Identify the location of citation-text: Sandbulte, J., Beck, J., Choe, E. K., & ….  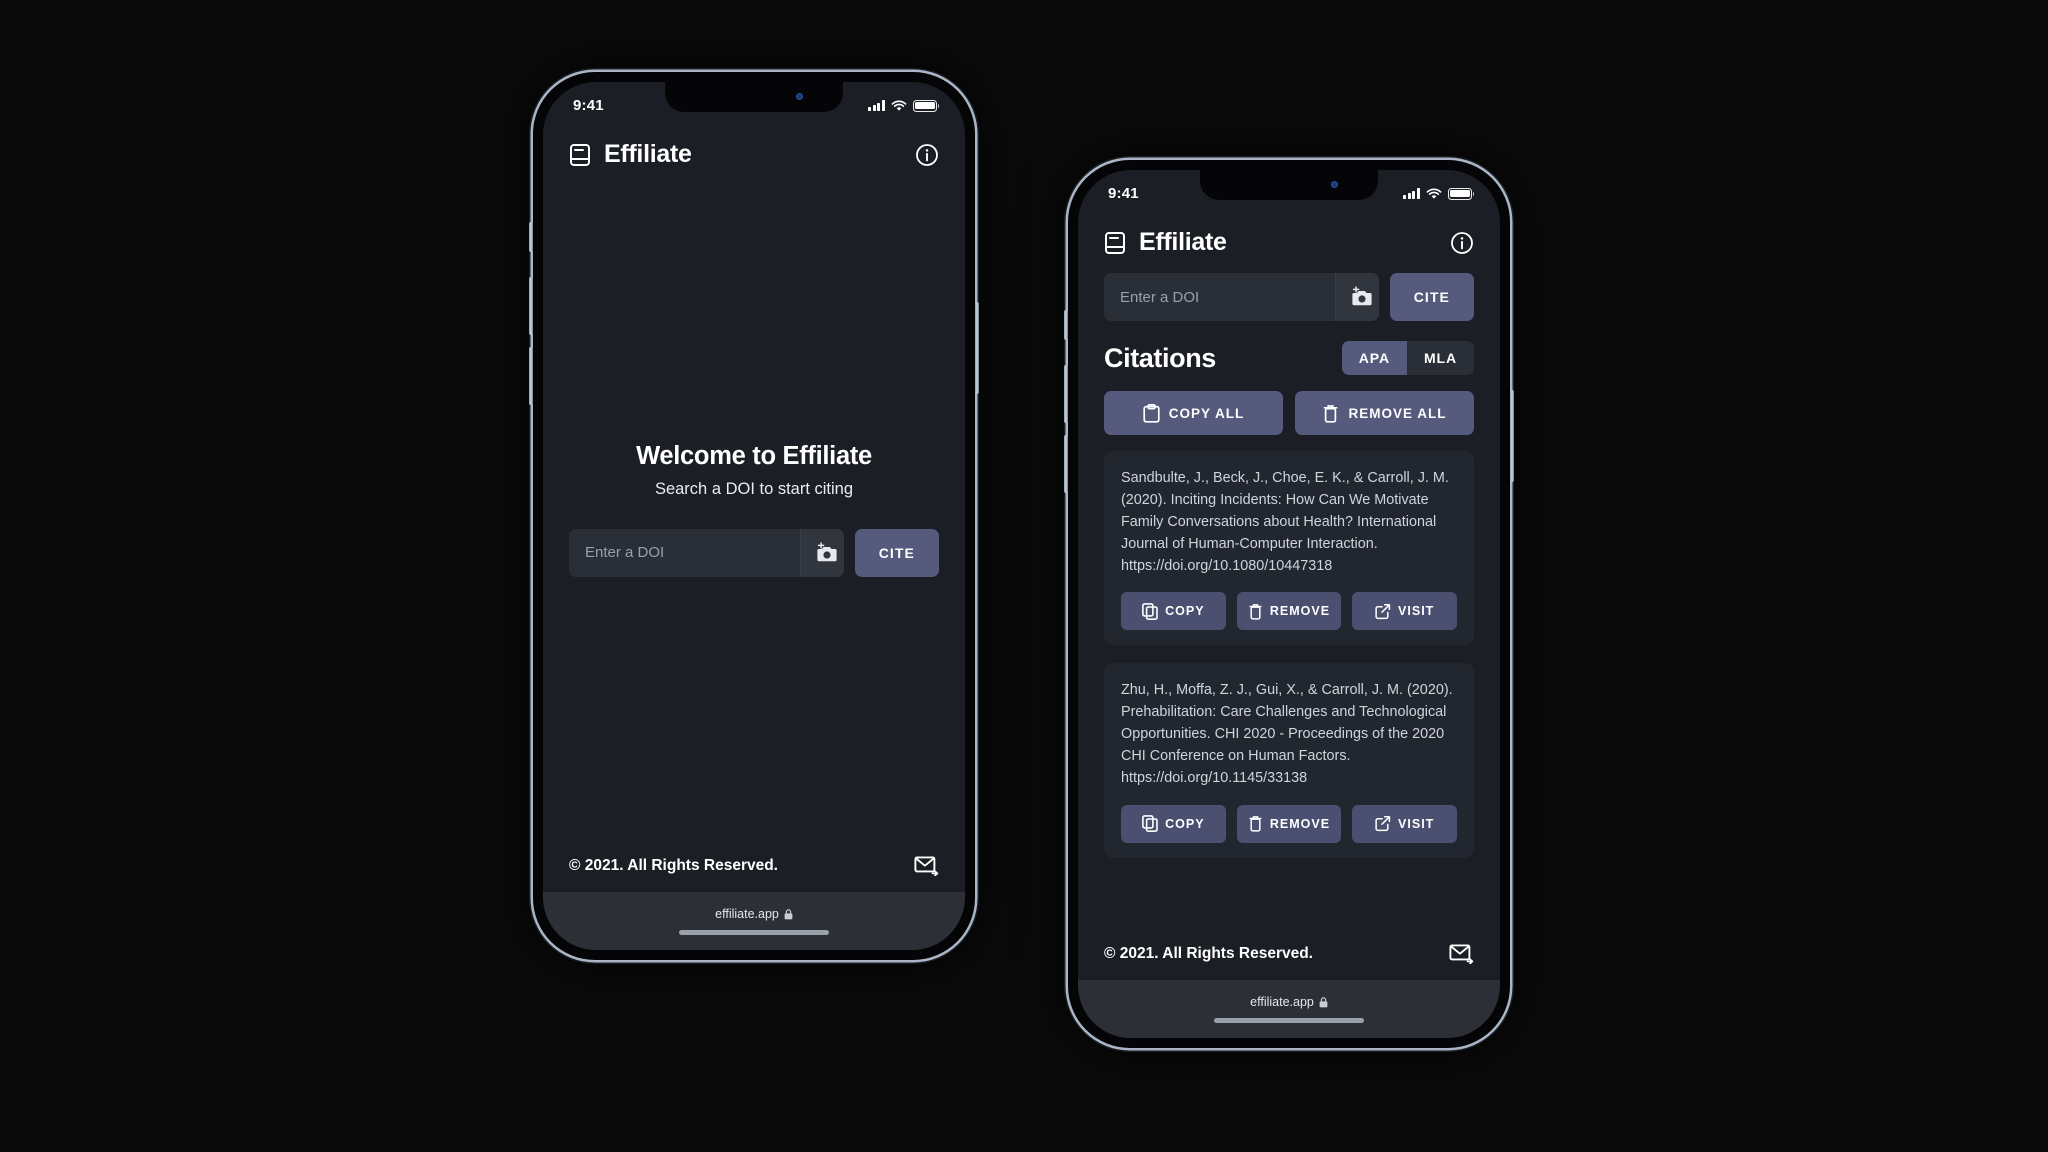
(1285, 522).